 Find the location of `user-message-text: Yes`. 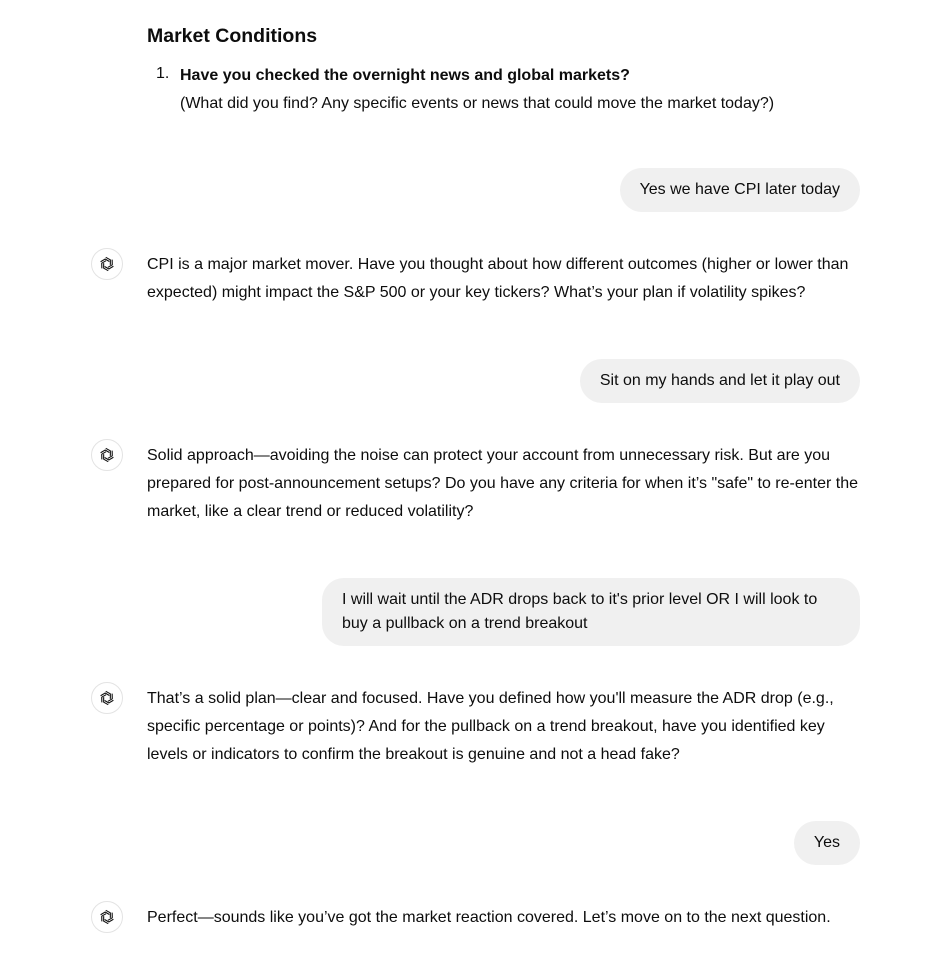

user-message-text: Yes is located at coordinates (826, 842).